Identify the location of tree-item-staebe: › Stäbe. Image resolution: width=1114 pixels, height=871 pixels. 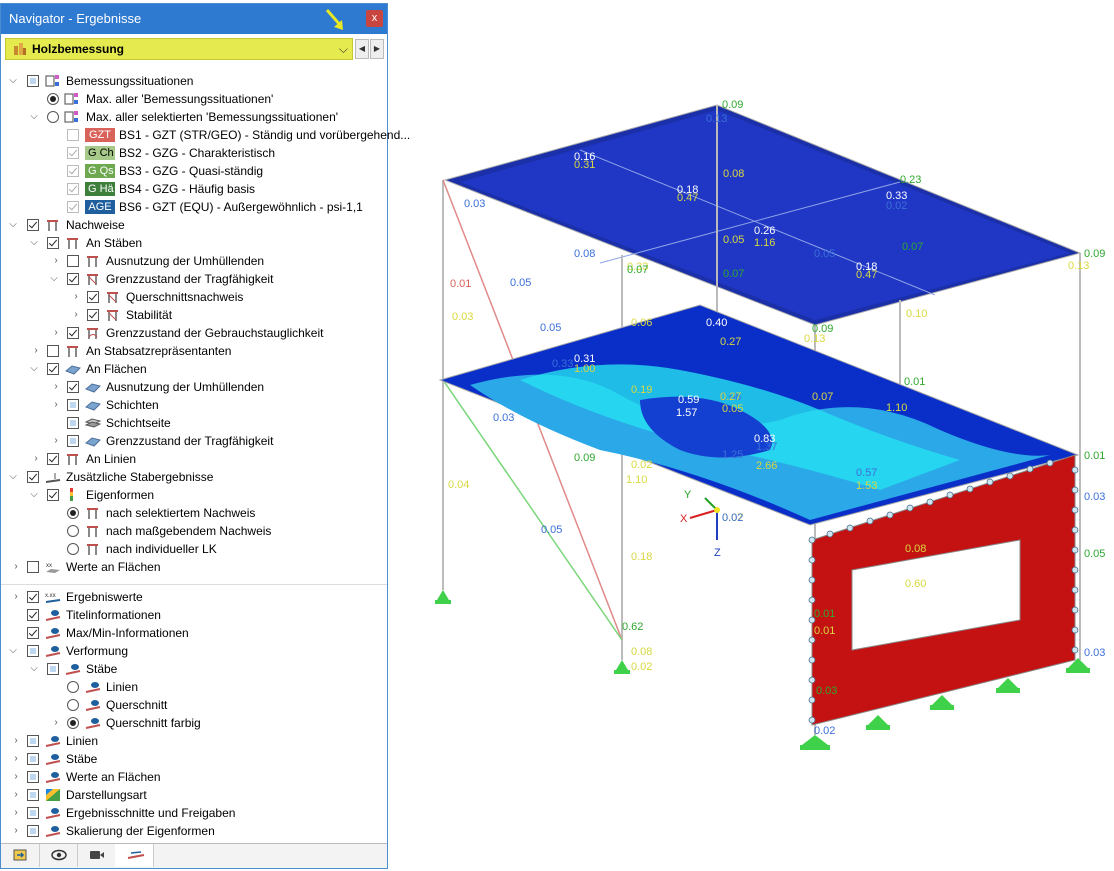
(194, 759).